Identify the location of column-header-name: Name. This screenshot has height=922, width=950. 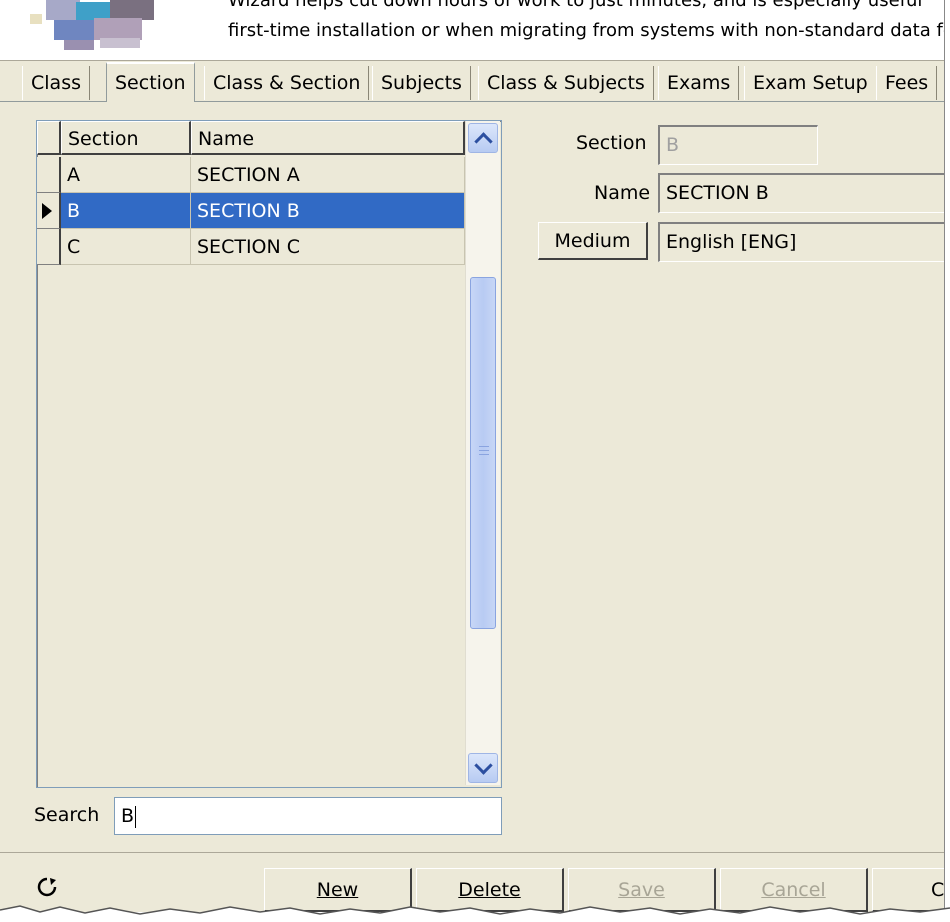
(328, 138).